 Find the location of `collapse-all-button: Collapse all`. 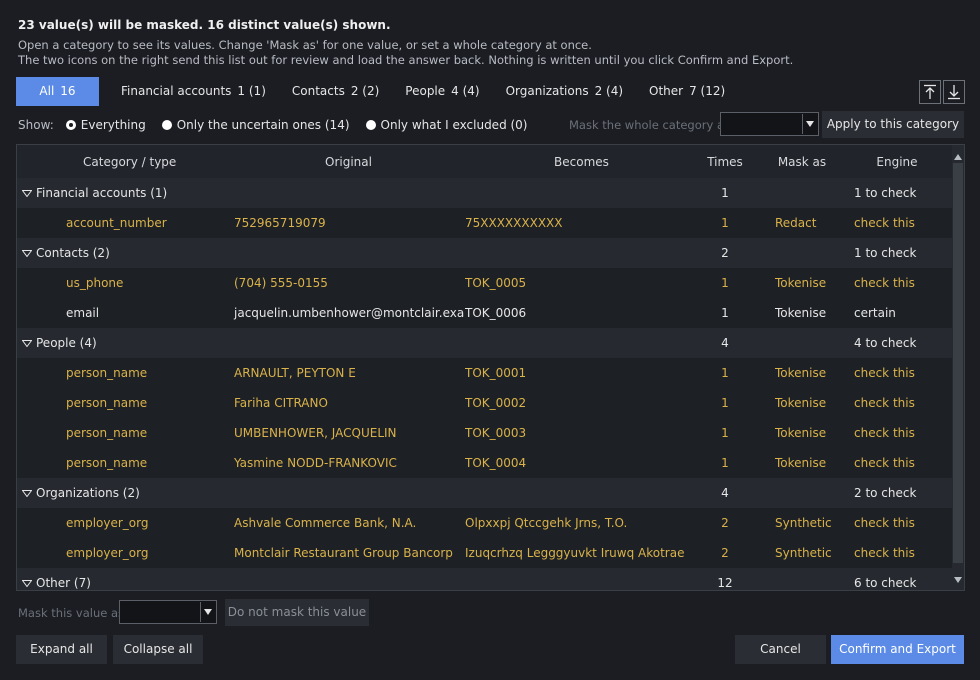

collapse-all-button: Collapse all is located at coordinates (158, 649).